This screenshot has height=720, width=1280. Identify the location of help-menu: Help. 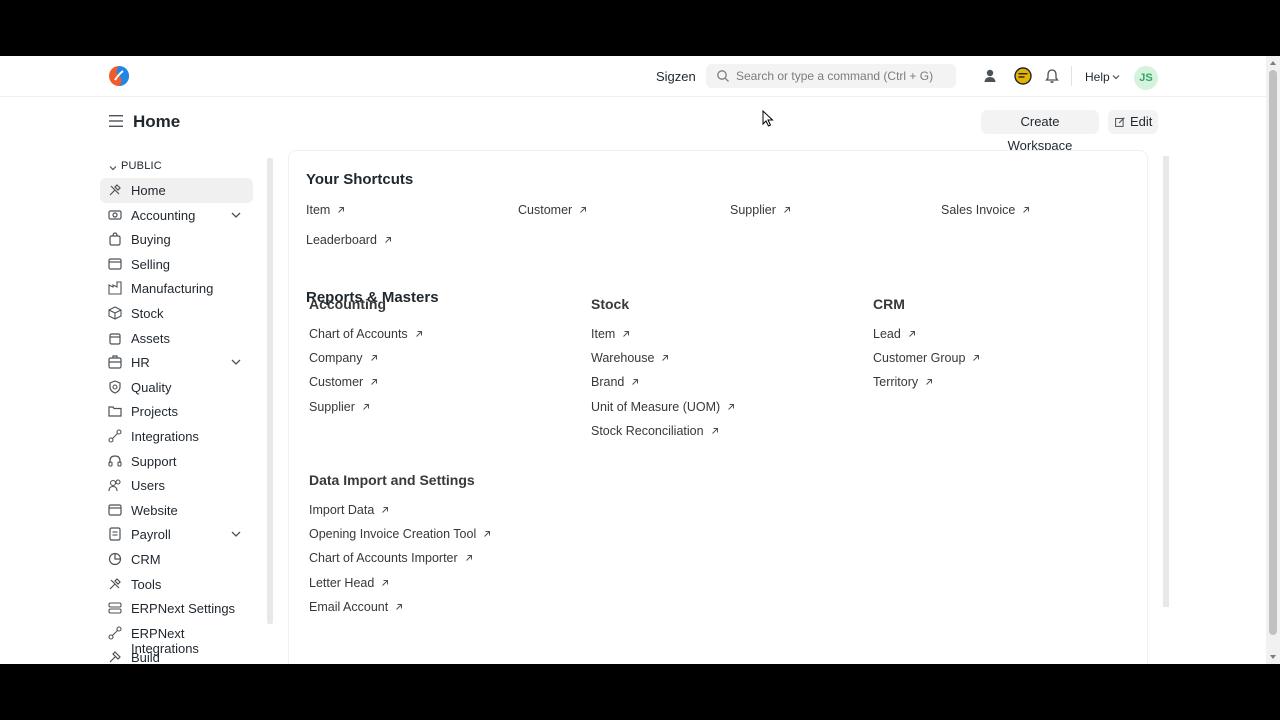
(1097, 77).